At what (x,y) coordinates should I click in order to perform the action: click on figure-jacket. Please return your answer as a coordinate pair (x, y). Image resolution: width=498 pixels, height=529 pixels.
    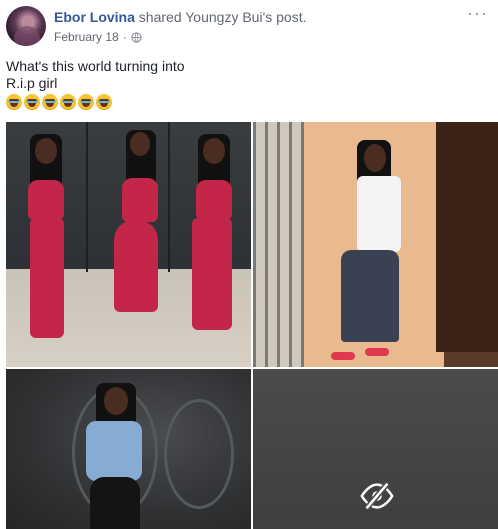
    Looking at the image, I should click on (114, 451).